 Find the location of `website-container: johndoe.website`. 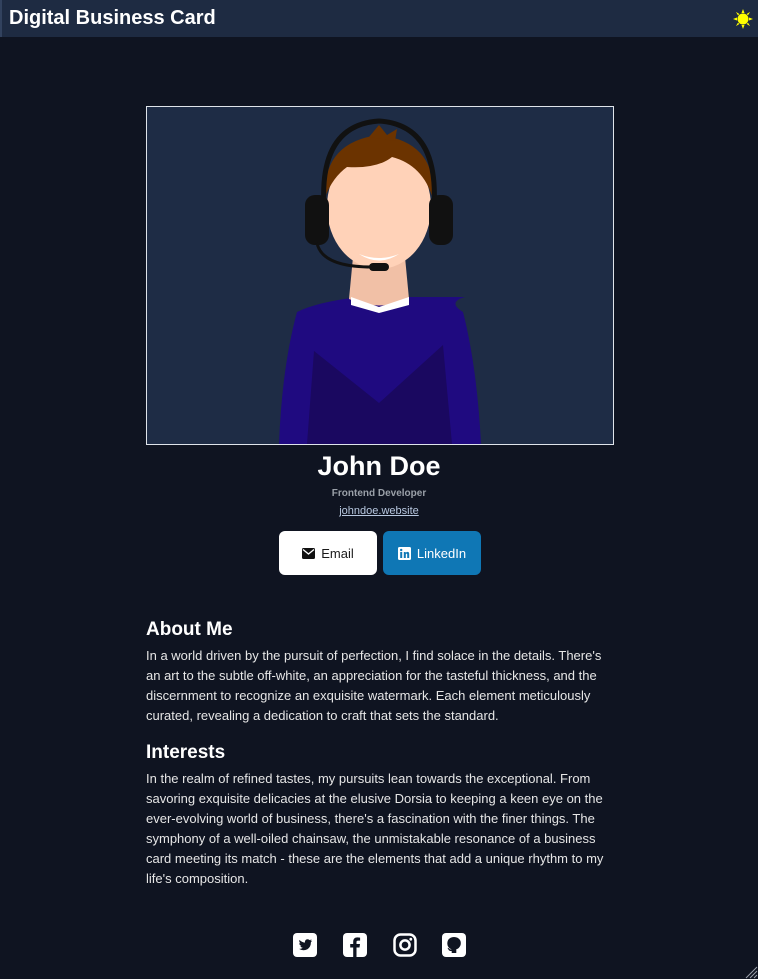

website-container: johndoe.website is located at coordinates (379, 511).